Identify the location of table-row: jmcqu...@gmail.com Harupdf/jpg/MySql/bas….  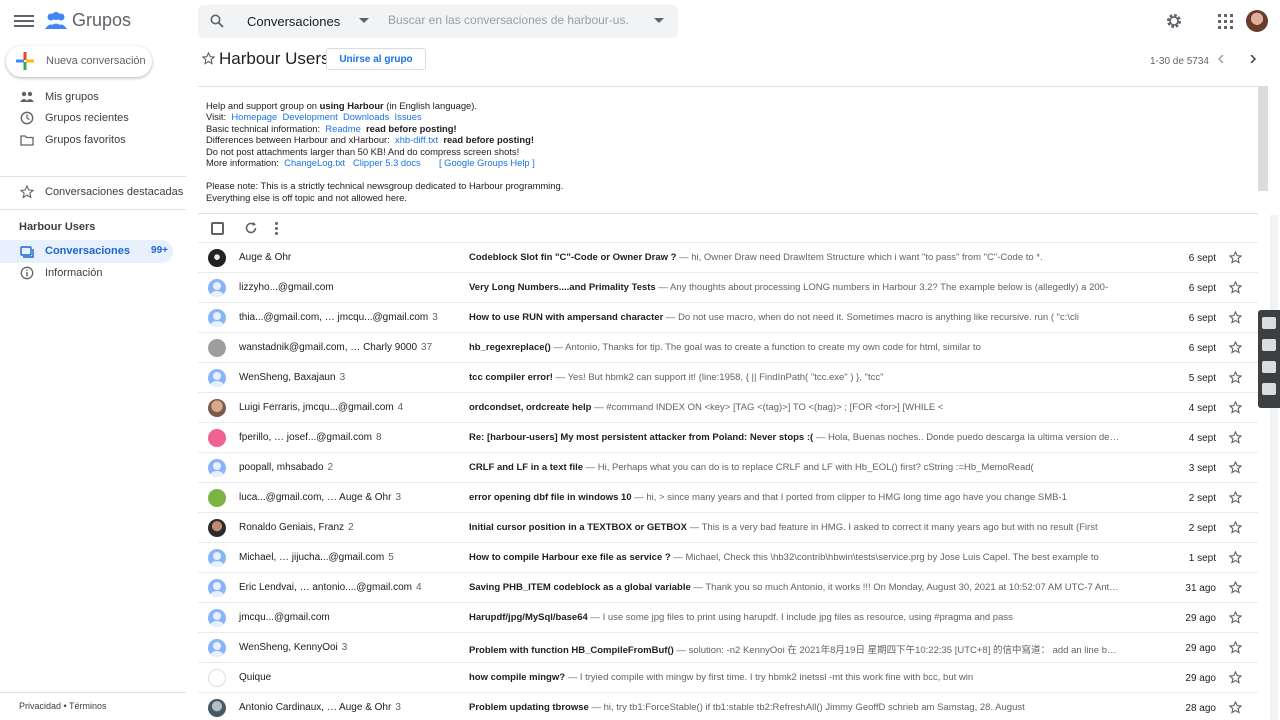
(728, 617).